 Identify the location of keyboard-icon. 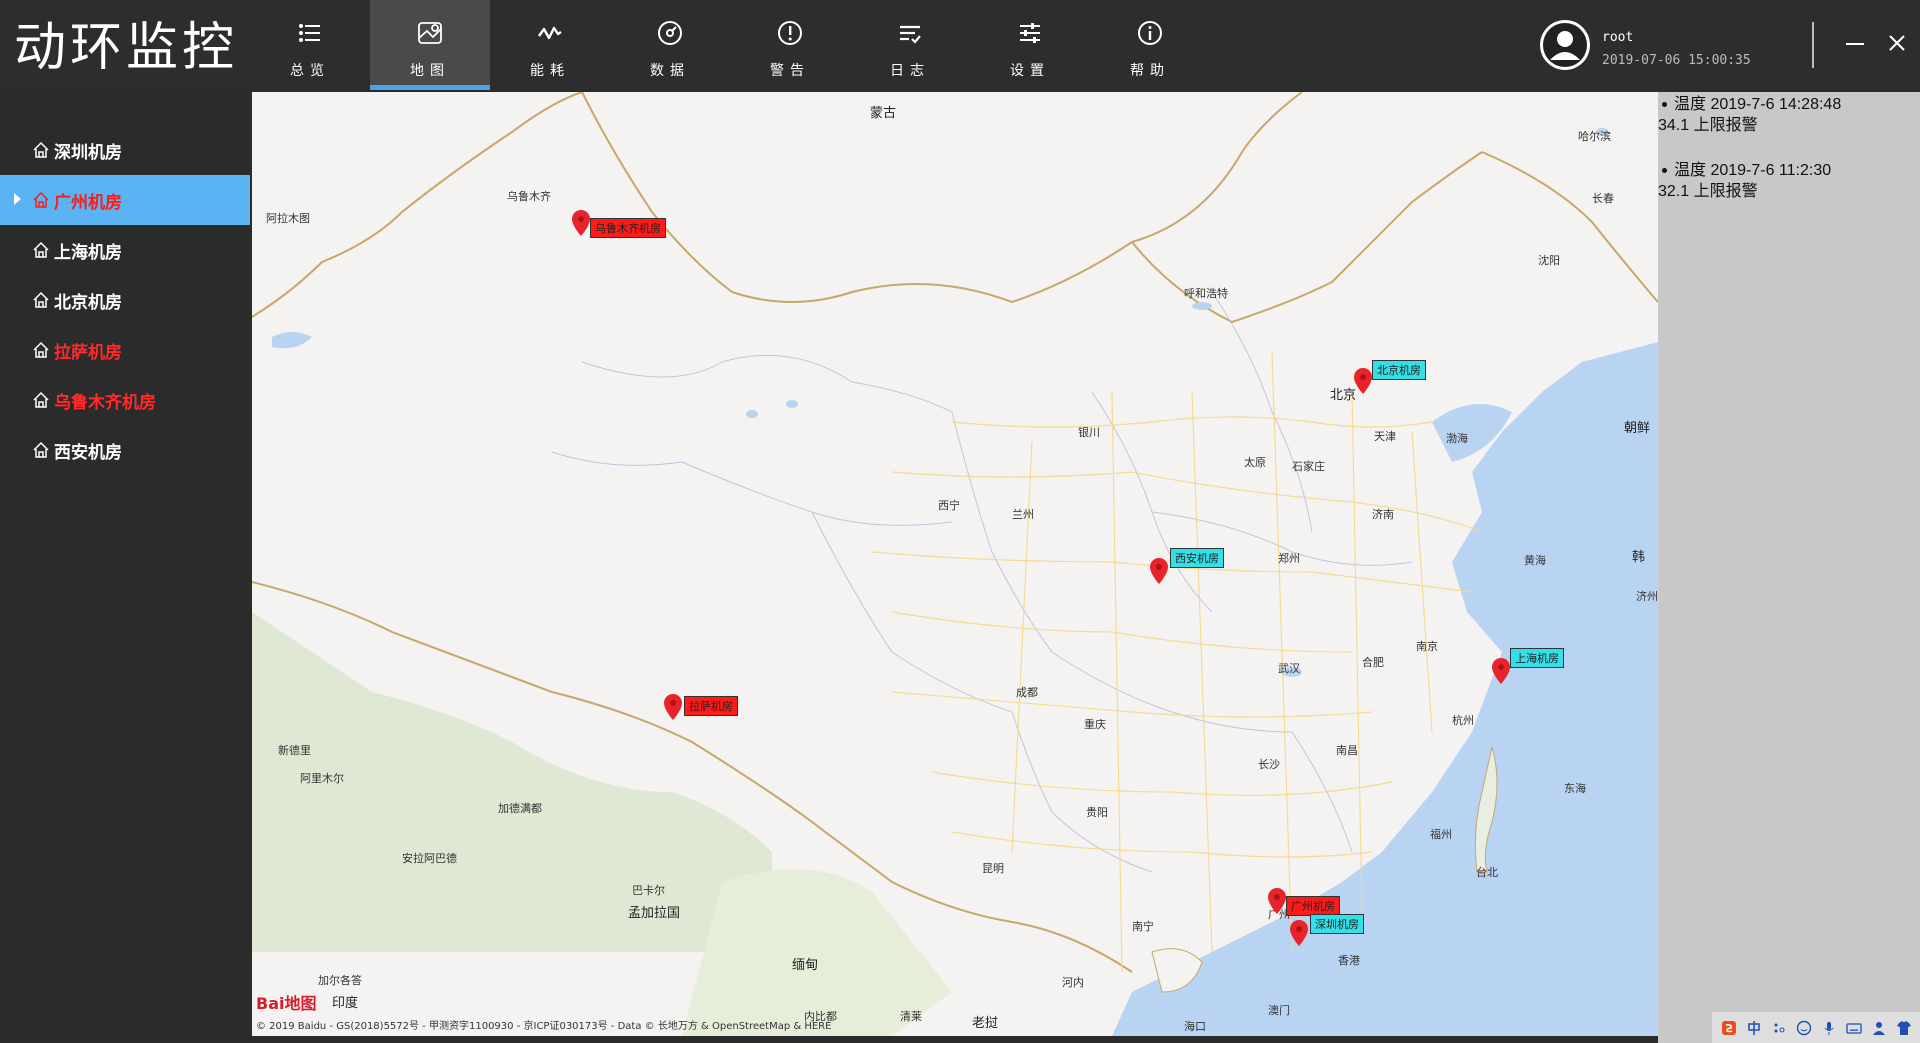
(1854, 1028).